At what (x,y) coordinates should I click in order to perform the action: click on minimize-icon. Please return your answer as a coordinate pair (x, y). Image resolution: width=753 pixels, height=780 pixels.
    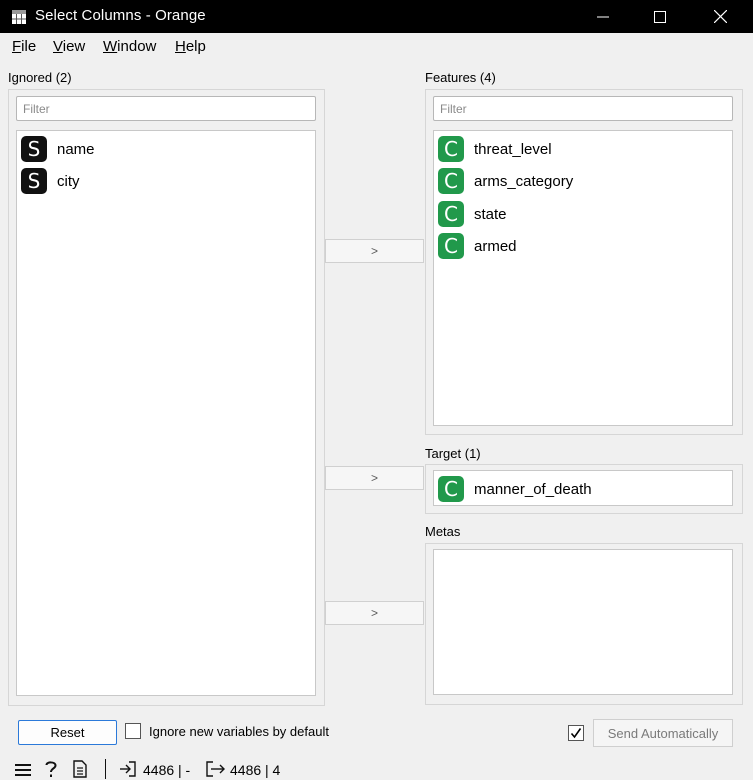
    Looking at the image, I should click on (603, 16).